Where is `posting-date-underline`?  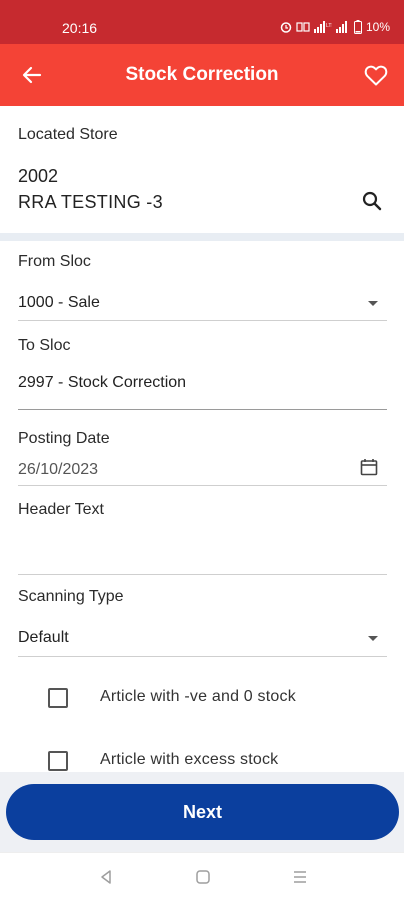 posting-date-underline is located at coordinates (202, 485).